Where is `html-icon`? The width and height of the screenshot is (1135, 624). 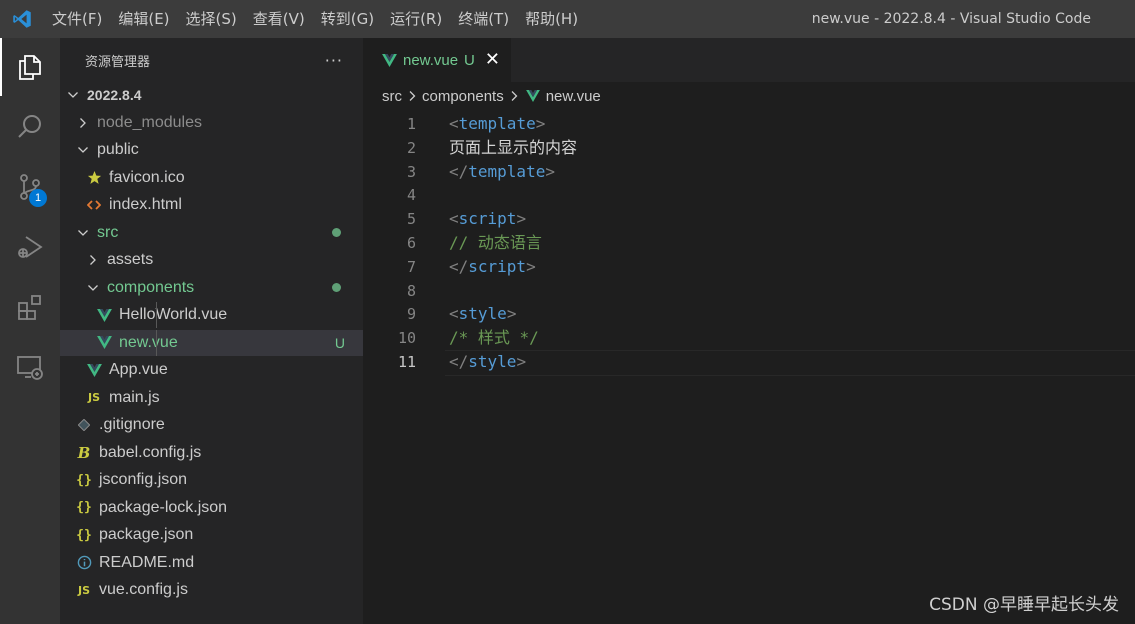
html-icon is located at coordinates (94, 205).